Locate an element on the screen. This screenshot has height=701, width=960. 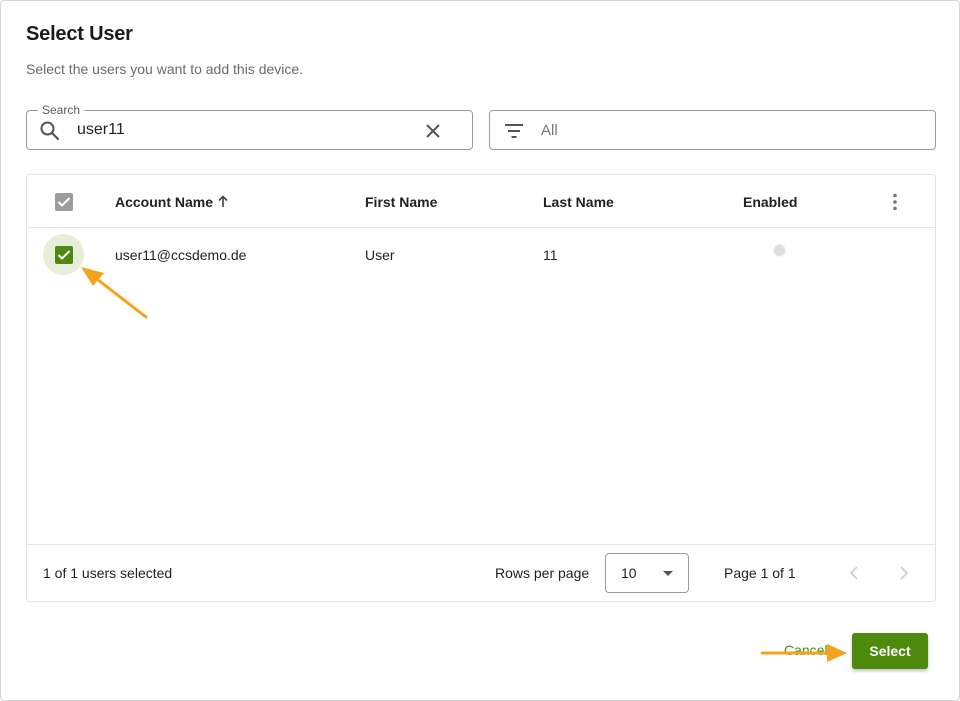
column-header-first-name: First Name is located at coordinates (401, 202).